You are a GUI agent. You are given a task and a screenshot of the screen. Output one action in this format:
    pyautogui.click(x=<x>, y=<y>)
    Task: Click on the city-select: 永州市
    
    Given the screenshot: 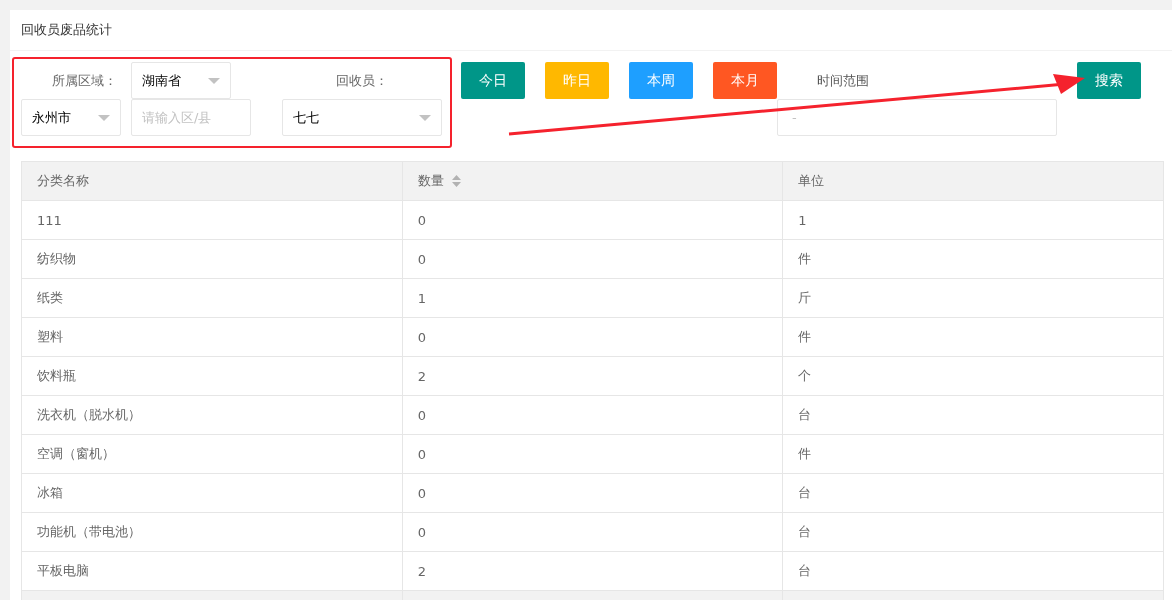 What is the action you would take?
    pyautogui.click(x=71, y=117)
    